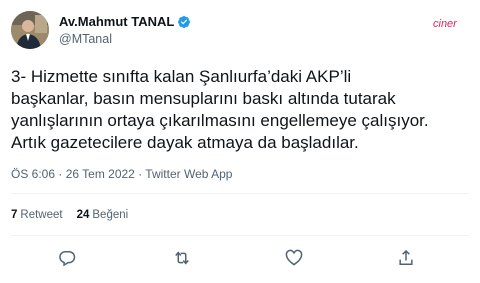 The height and width of the screenshot is (283, 480). Describe the element at coordinates (121, 174) in the screenshot. I see `tweet-timestamp: ÖS 6:06 · 26 Tem 2022 · Twitter Web App` at that location.